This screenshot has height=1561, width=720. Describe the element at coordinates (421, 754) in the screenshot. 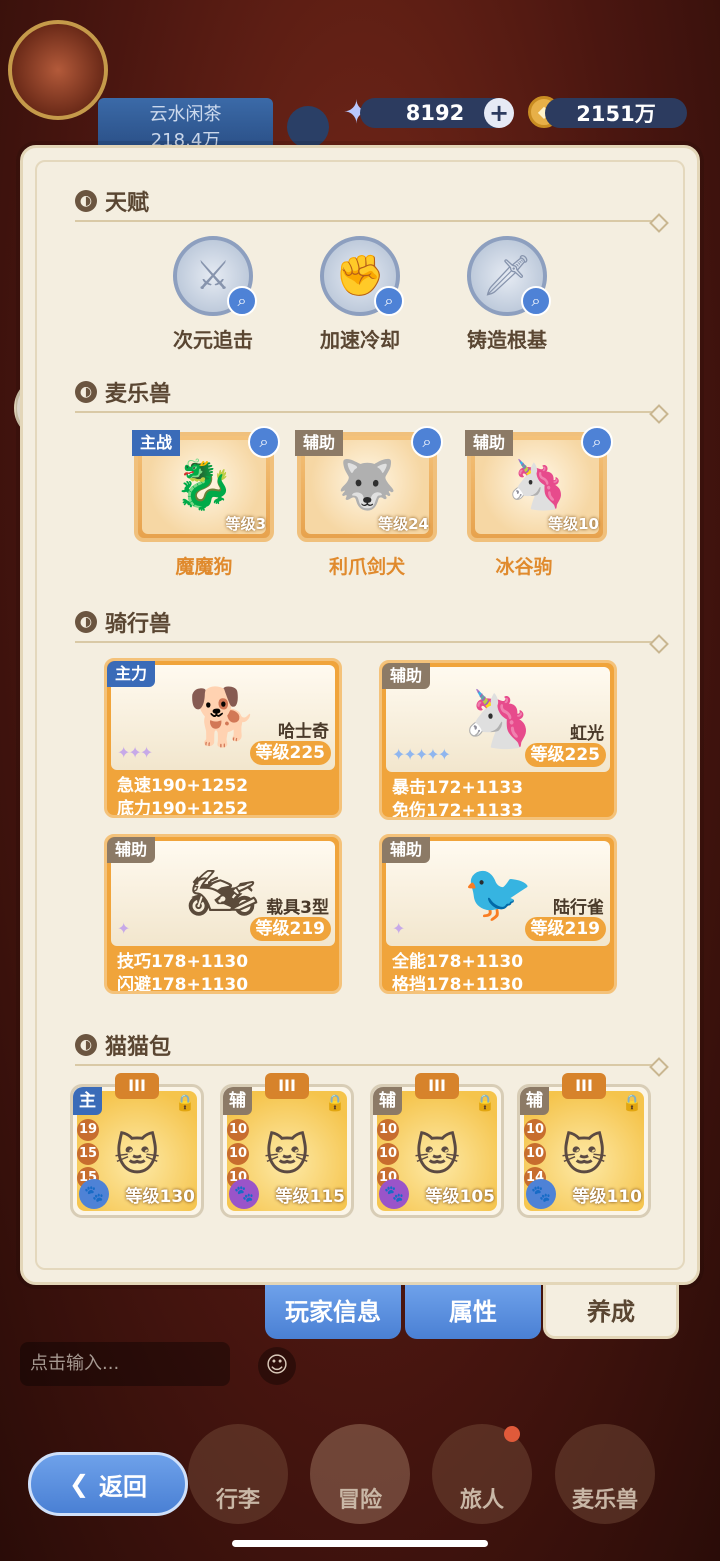

I see `star-rating: ✦✦✦✦✦` at that location.